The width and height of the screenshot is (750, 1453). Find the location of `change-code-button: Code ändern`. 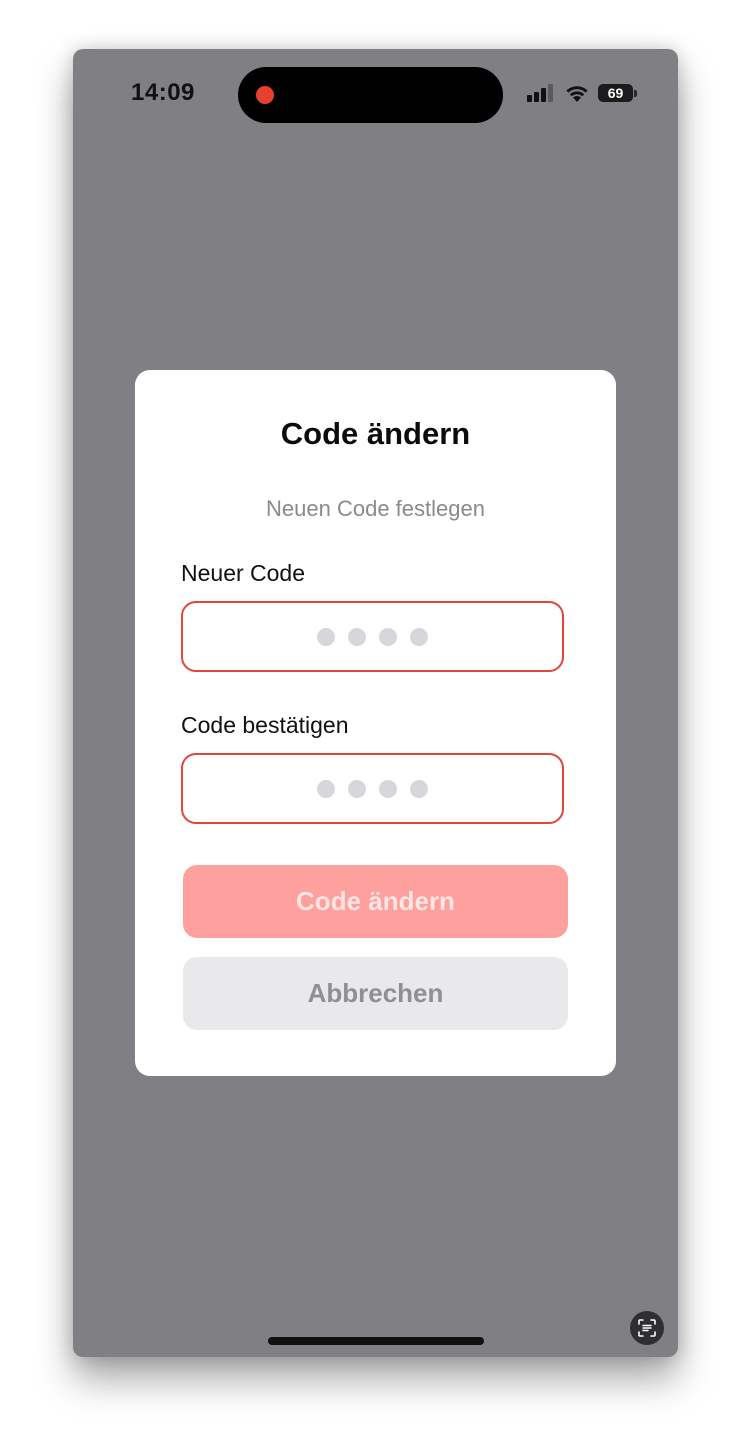

change-code-button: Code ändern is located at coordinates (375, 901).